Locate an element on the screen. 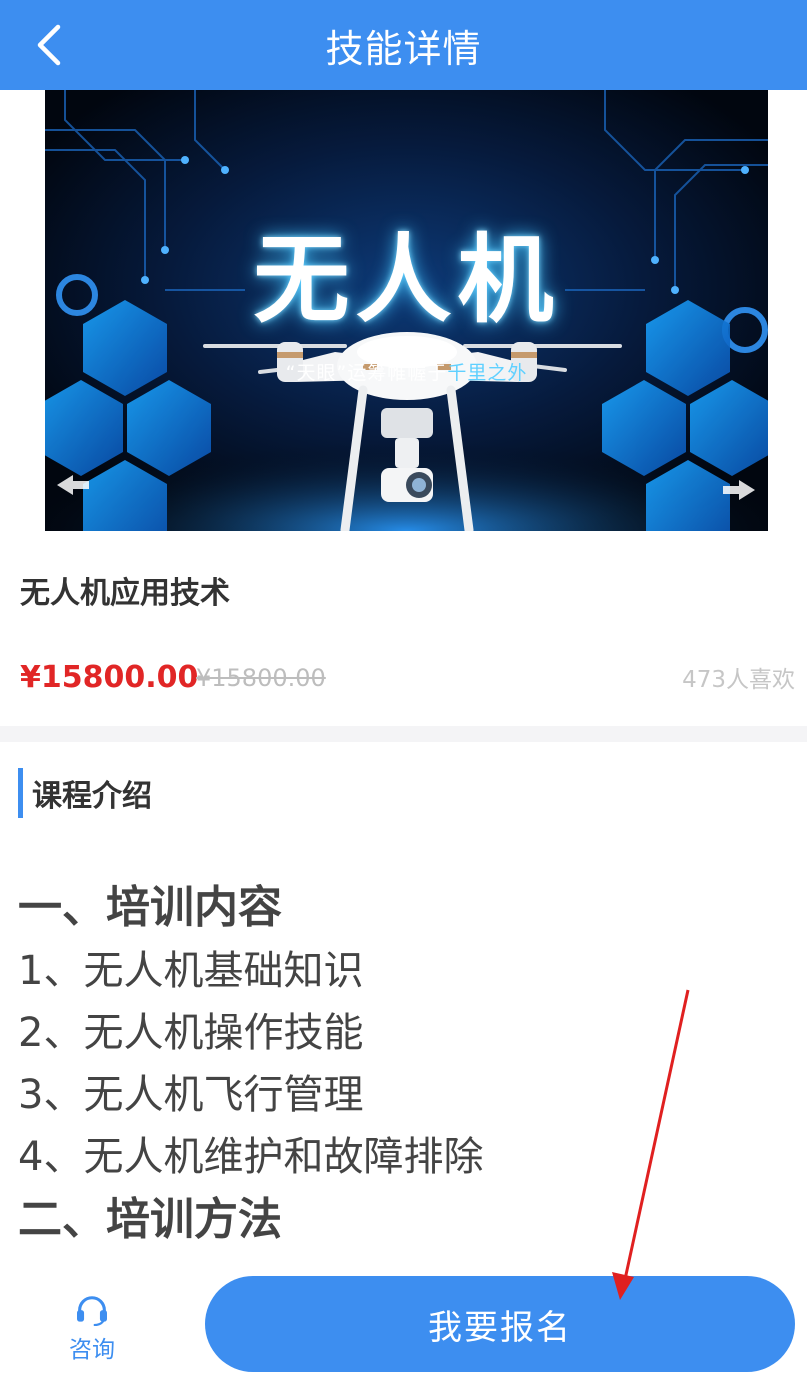  banner-subtitle: “天眼”运筹帷幄于千里之外 is located at coordinates (406, 373).